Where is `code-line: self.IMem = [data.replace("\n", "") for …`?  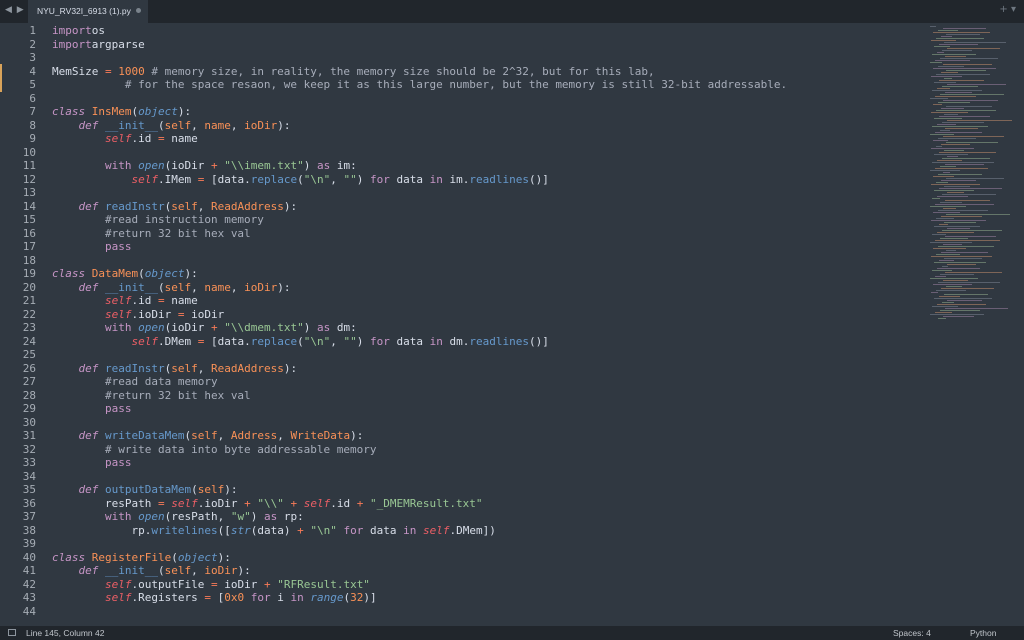 code-line: self.IMem = [data.replace("\n", "") for … is located at coordinates (486, 180).